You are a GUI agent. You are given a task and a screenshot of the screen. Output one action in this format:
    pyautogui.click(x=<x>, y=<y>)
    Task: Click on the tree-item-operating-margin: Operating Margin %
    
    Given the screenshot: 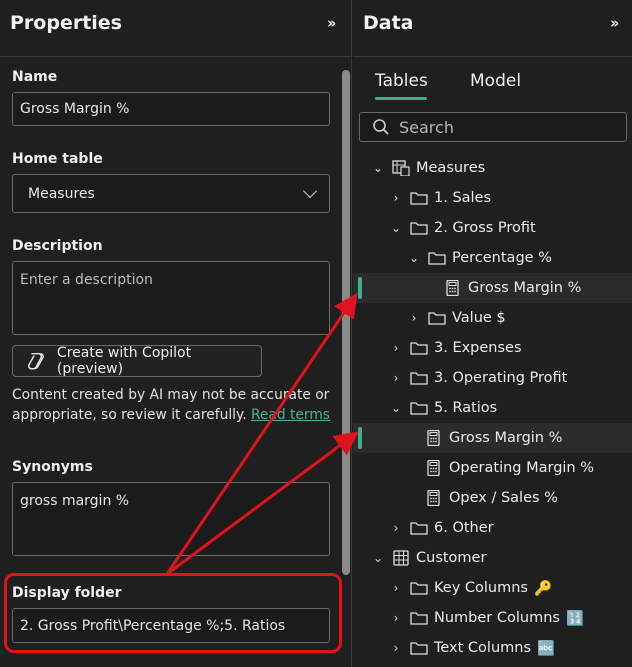 What is the action you would take?
    pyautogui.click(x=492, y=468)
    